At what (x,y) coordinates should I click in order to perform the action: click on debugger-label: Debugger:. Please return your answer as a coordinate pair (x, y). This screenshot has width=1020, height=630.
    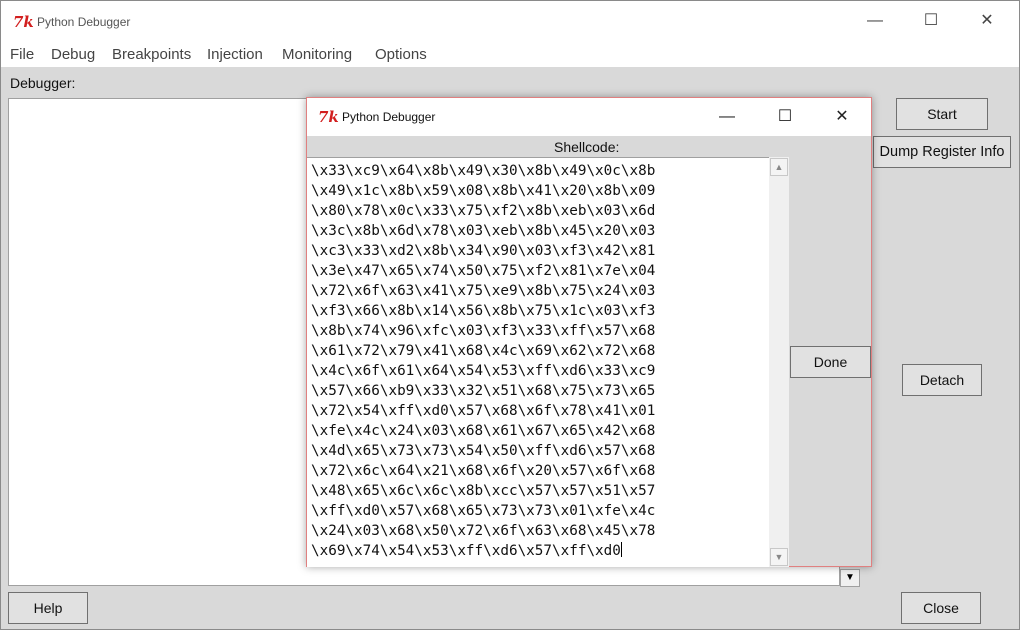
    Looking at the image, I should click on (43, 83).